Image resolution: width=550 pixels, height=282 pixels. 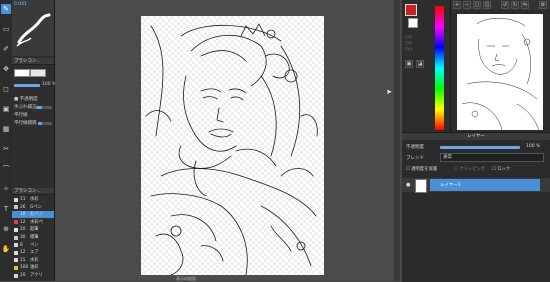 I want to click on brush-size-number: 8, so click(x=21, y=245).